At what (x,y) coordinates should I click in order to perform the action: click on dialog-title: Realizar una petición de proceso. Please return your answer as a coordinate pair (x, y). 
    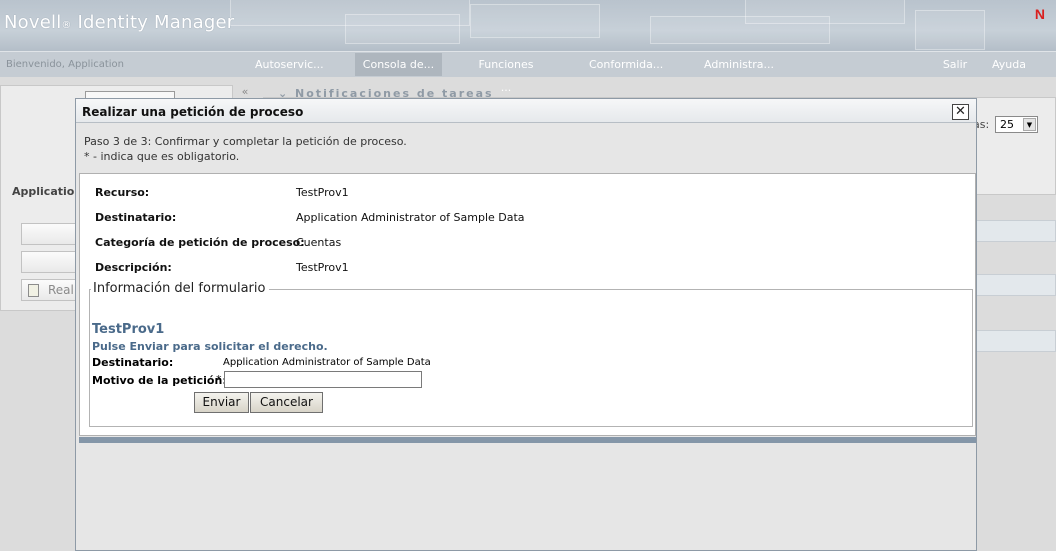
    Looking at the image, I should click on (193, 112).